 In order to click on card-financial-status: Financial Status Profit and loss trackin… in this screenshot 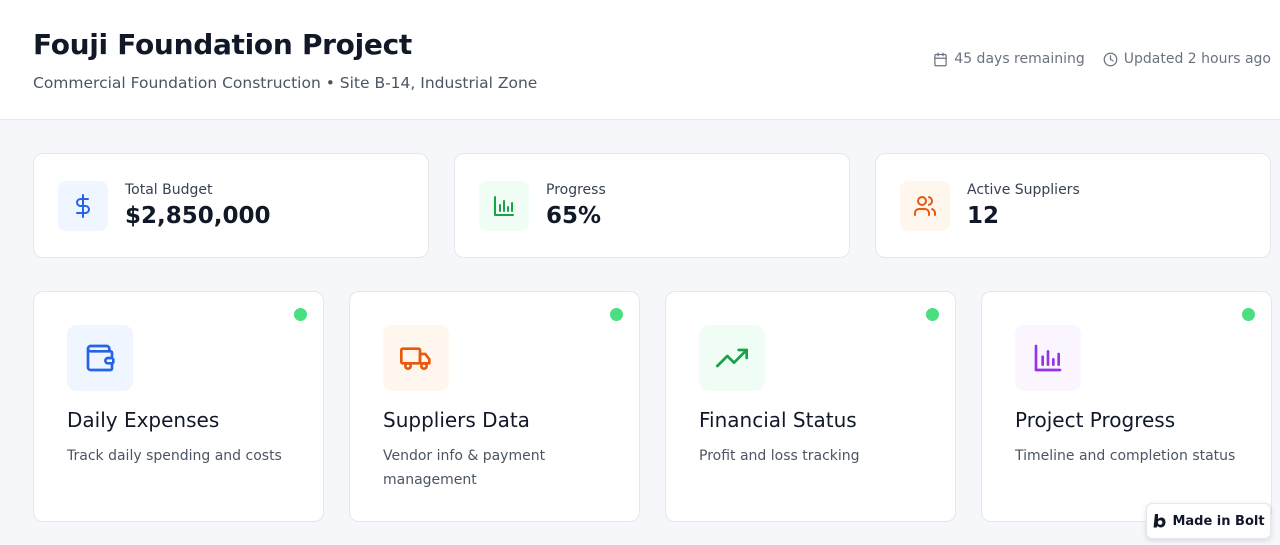, I will do `click(810, 406)`.